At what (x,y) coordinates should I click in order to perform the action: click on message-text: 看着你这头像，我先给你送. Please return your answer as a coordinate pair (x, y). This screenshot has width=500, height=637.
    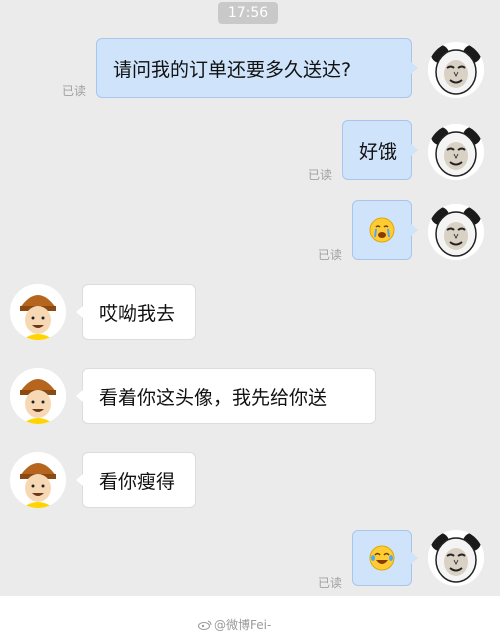
    Looking at the image, I should click on (213, 397).